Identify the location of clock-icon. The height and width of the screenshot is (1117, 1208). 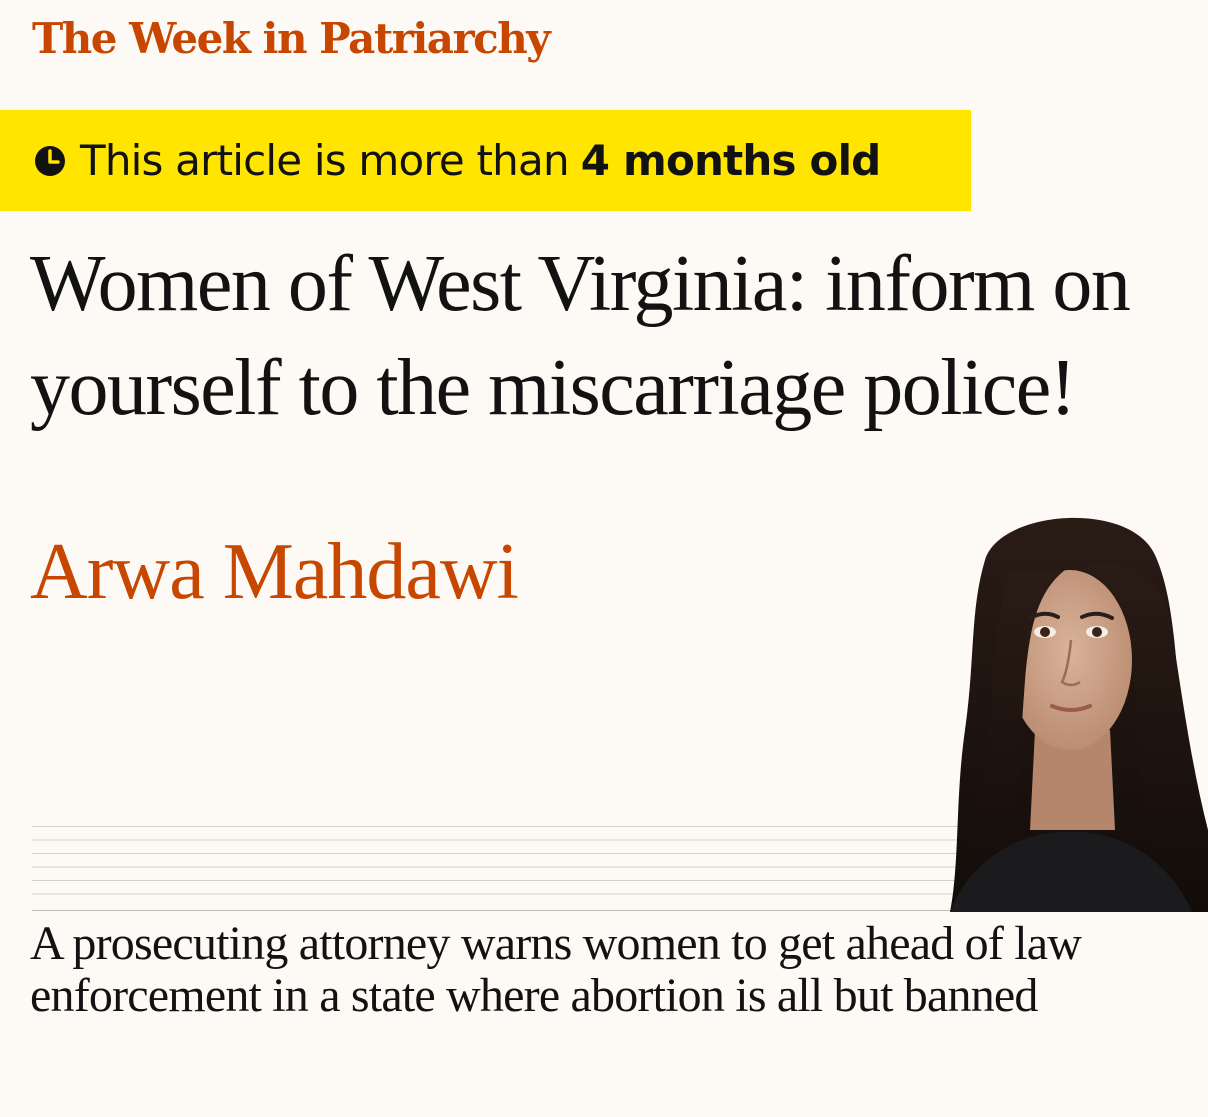
(50, 160).